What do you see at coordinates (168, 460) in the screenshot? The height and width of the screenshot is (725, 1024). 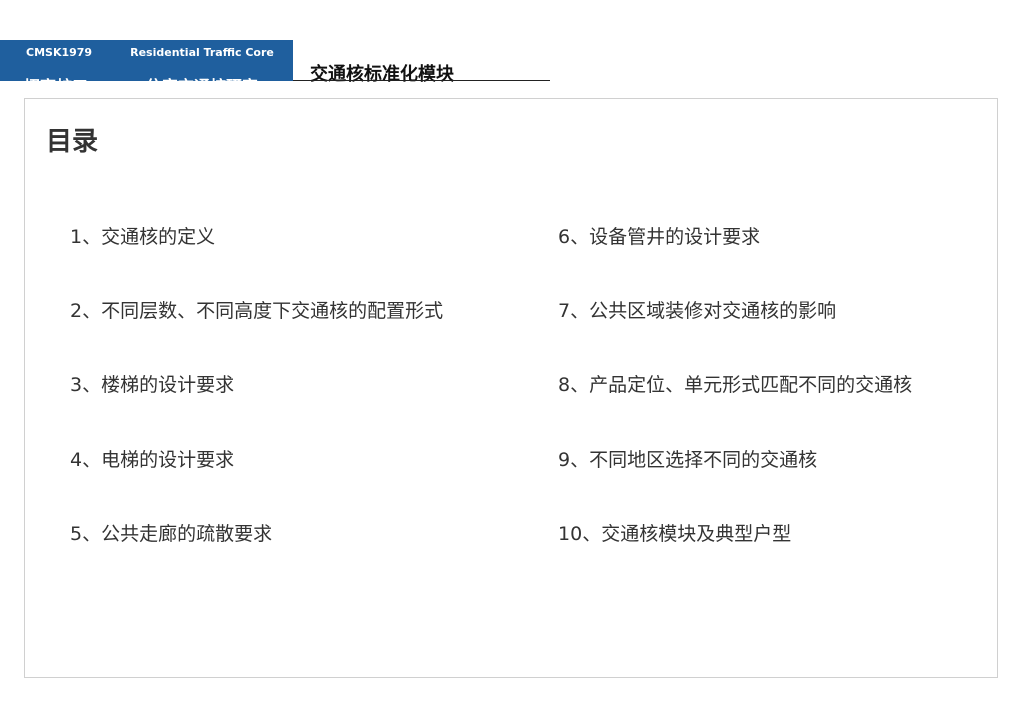 I see `toc-item-text: 电梯的设计要求` at bounding box center [168, 460].